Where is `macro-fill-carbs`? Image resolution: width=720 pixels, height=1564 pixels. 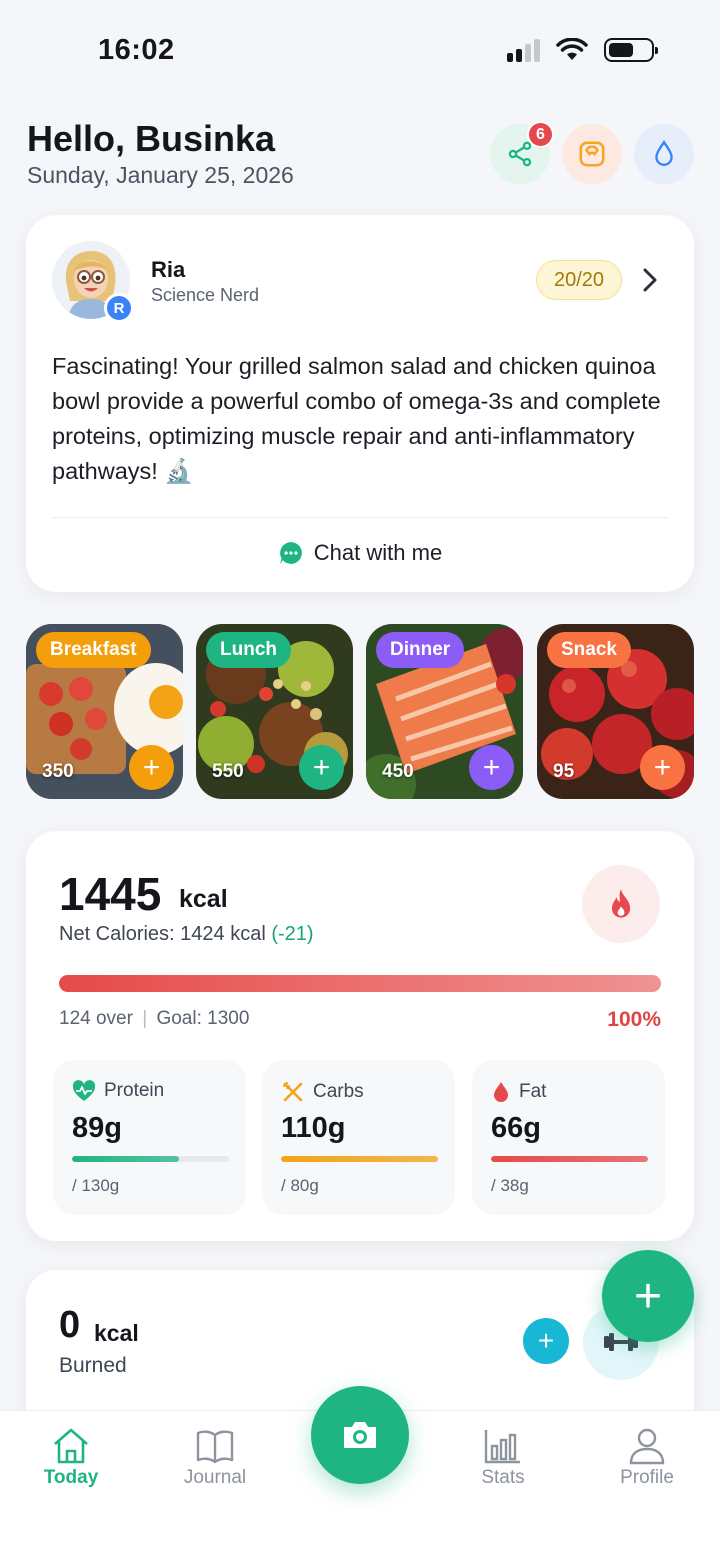 macro-fill-carbs is located at coordinates (359, 1159).